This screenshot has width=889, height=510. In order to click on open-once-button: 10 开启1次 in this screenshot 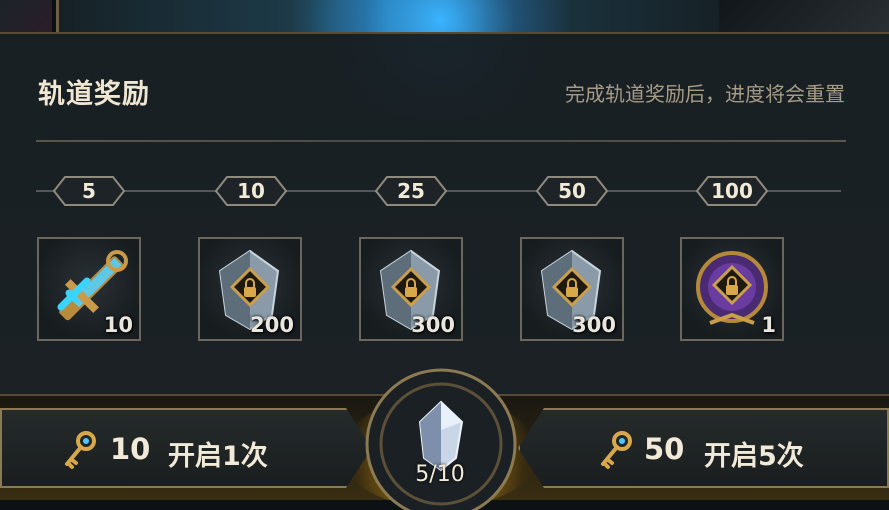, I will do `click(186, 448)`.